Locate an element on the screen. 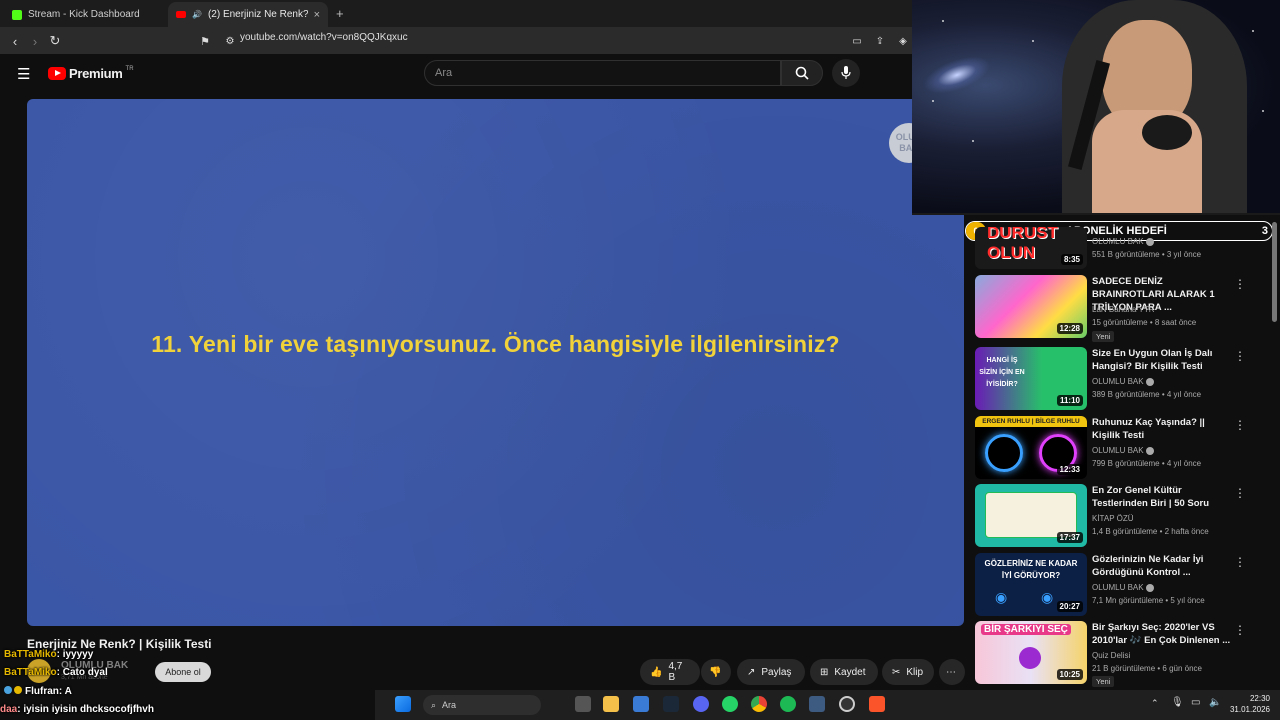 The width and height of the screenshot is (1280, 720). store-icon is located at coordinates (641, 704).